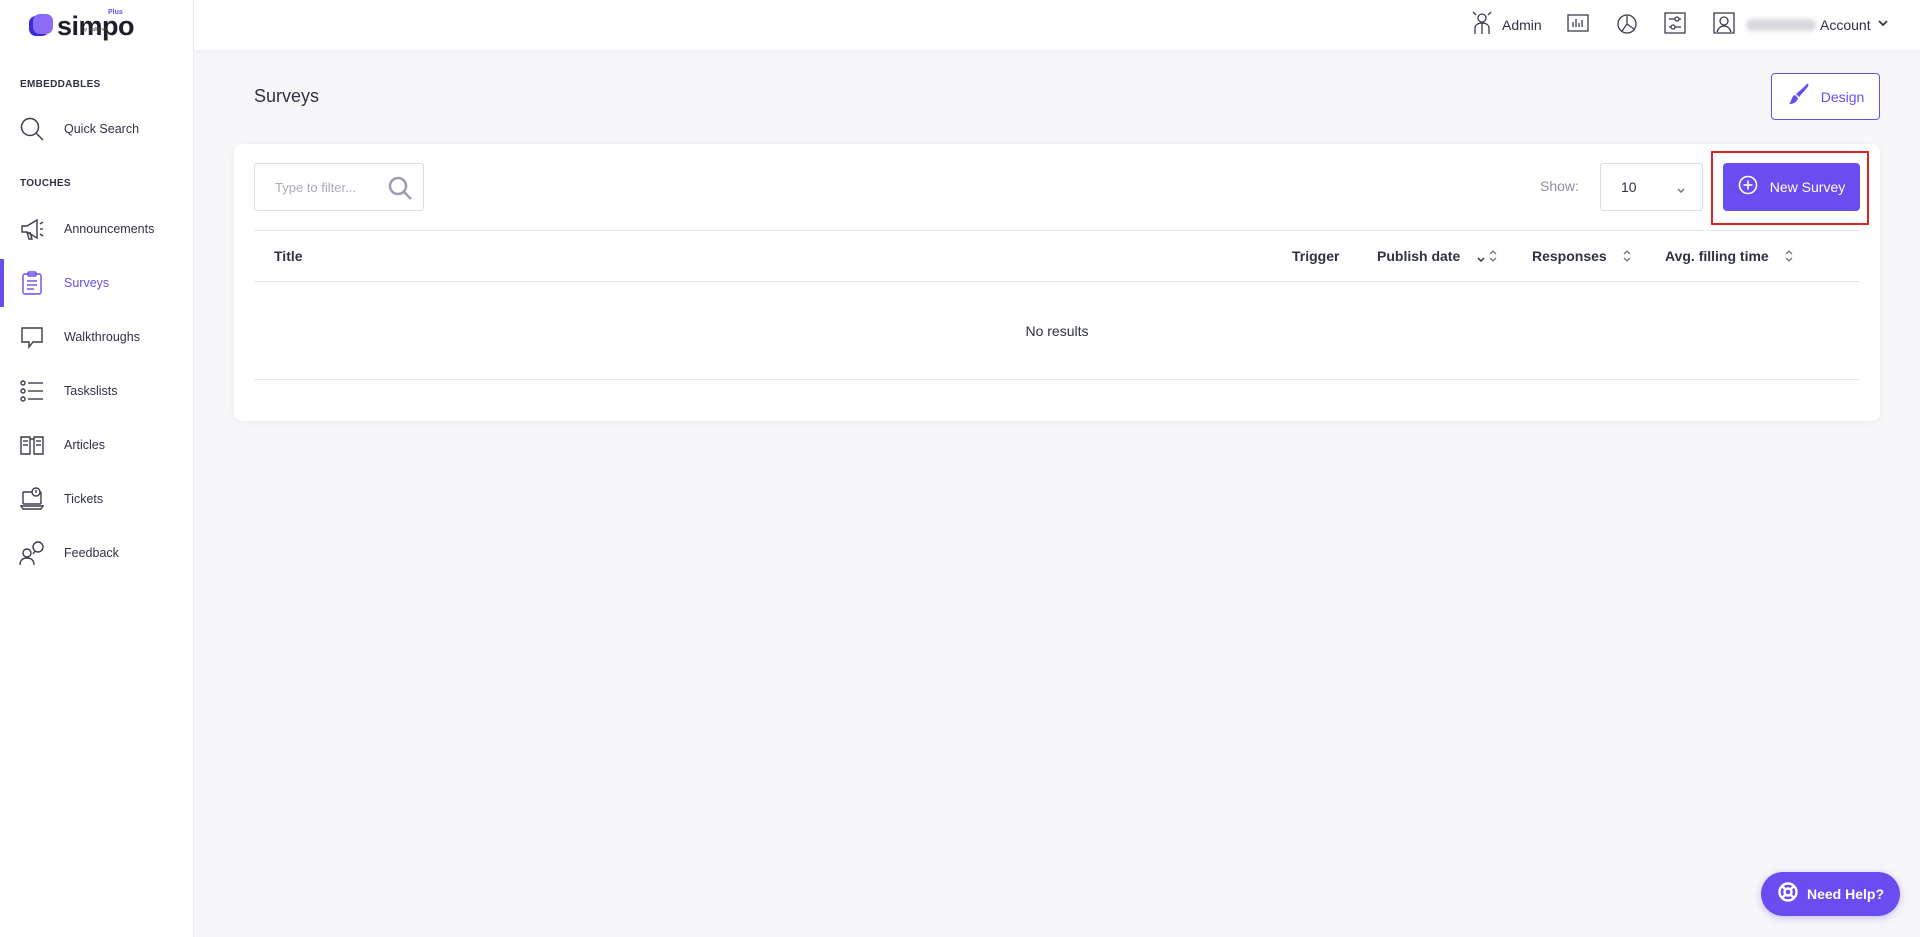 The height and width of the screenshot is (937, 1920). I want to click on sidebar-item-tickets: Tickets, so click(96, 499).